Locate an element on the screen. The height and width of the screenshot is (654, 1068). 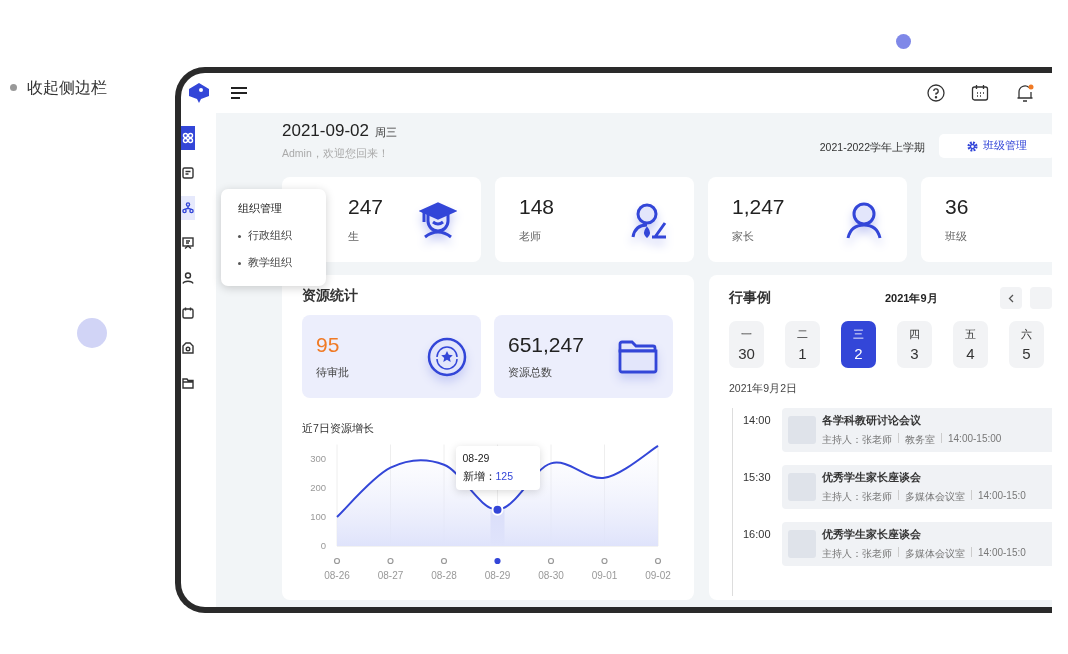
x-tick-label: 08-27 is located at coordinates (390, 575).